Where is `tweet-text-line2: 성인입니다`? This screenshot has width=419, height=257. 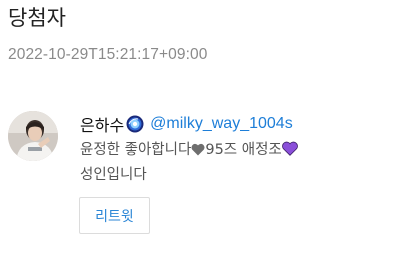 tweet-text-line2: 성인입니다 is located at coordinates (113, 175).